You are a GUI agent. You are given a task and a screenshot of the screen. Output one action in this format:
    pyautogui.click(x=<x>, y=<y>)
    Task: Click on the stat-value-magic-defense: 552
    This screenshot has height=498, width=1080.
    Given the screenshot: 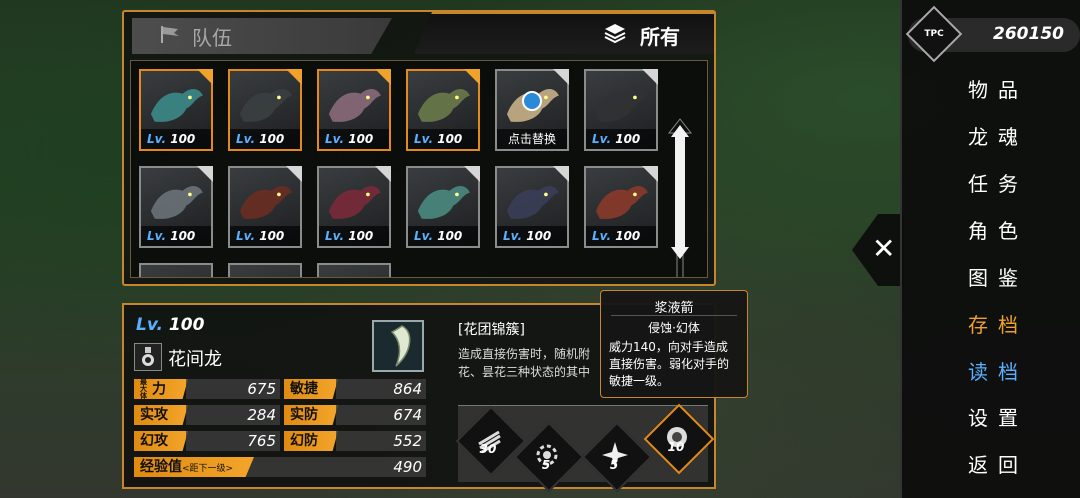 What is the action you would take?
    pyautogui.click(x=381, y=441)
    